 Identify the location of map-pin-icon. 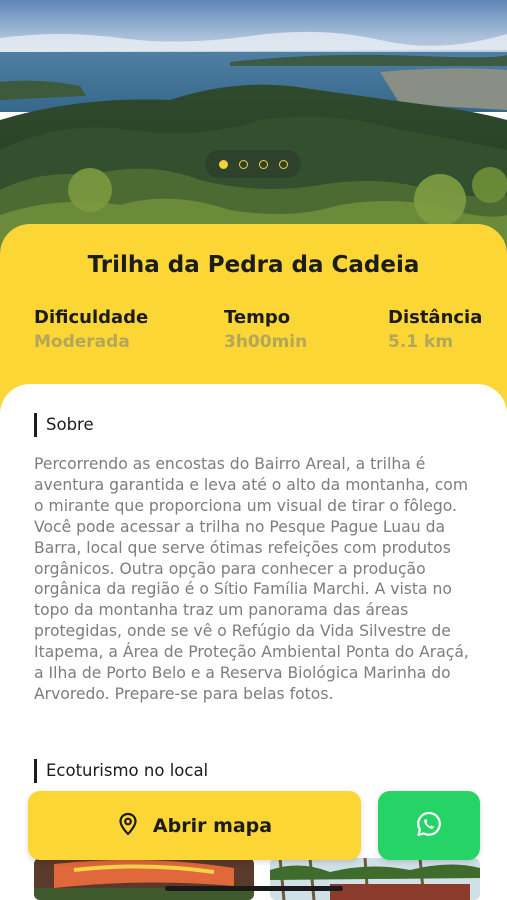
(128, 826).